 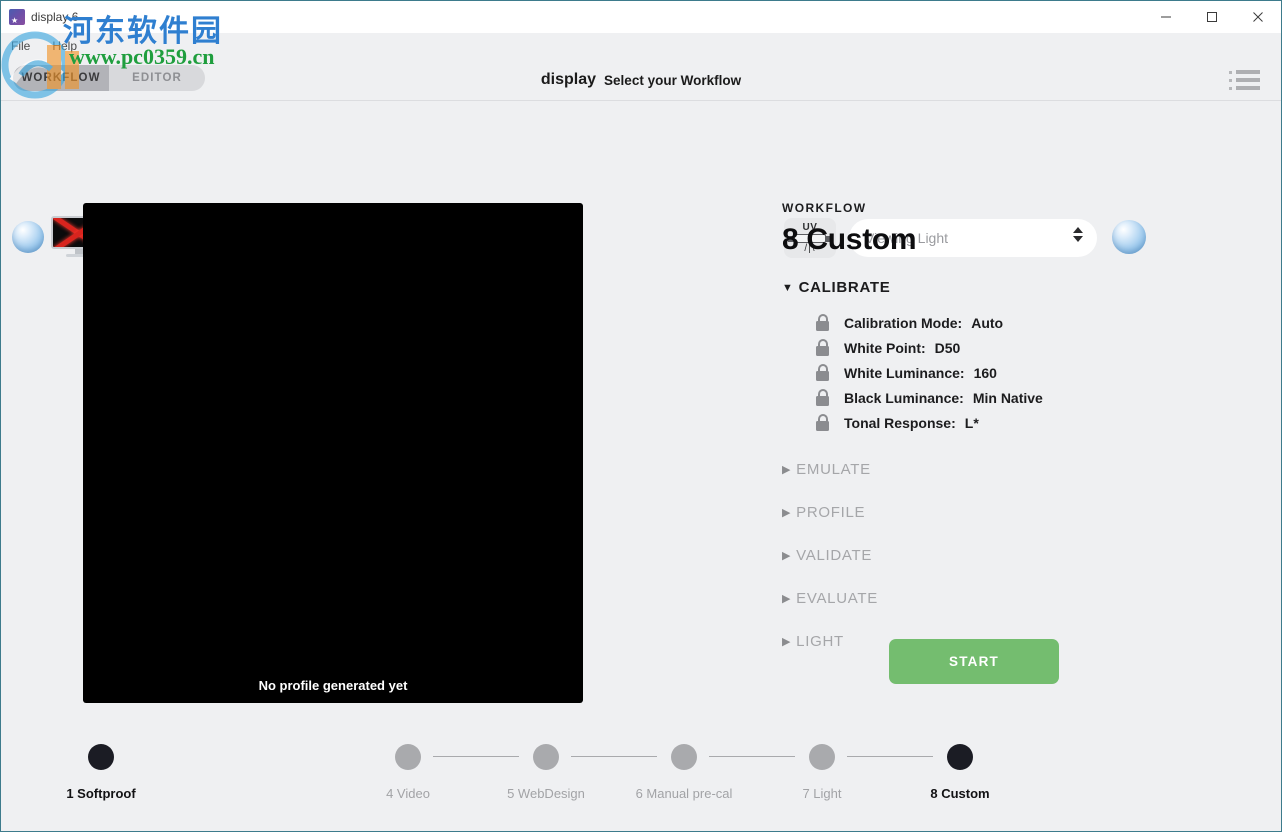 What do you see at coordinates (17, 17) in the screenshot?
I see `display-app-icon` at bounding box center [17, 17].